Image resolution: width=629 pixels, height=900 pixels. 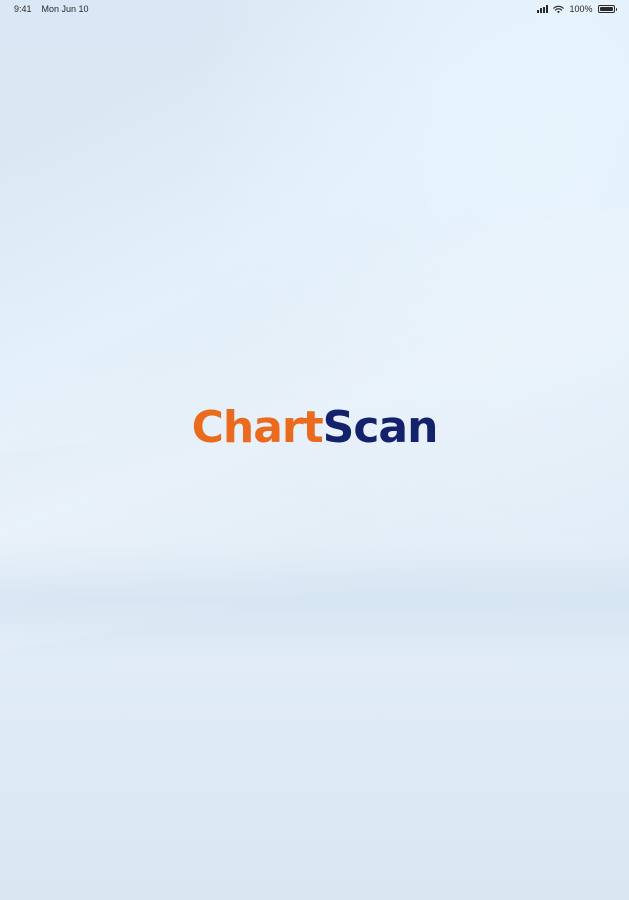 I want to click on status-left: 9:41 Mon Jun 10, so click(x=51, y=9).